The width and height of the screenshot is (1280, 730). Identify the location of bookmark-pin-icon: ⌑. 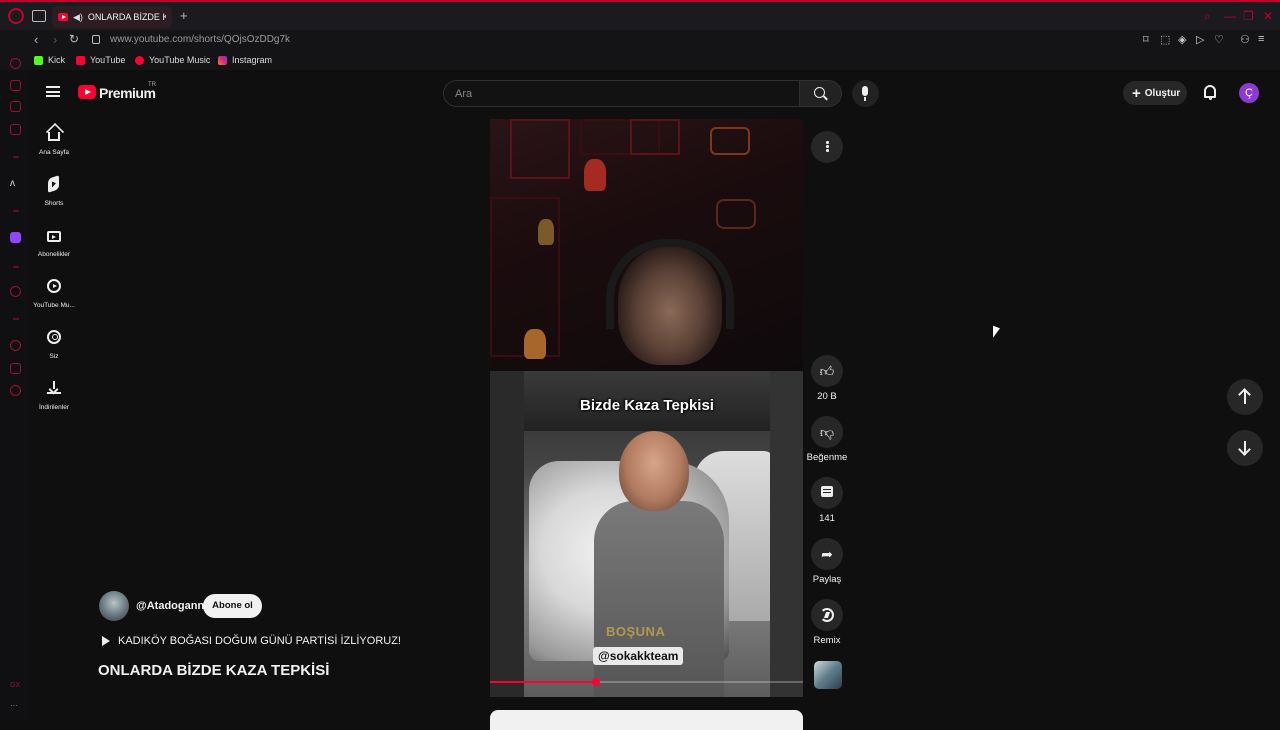
(1146, 39).